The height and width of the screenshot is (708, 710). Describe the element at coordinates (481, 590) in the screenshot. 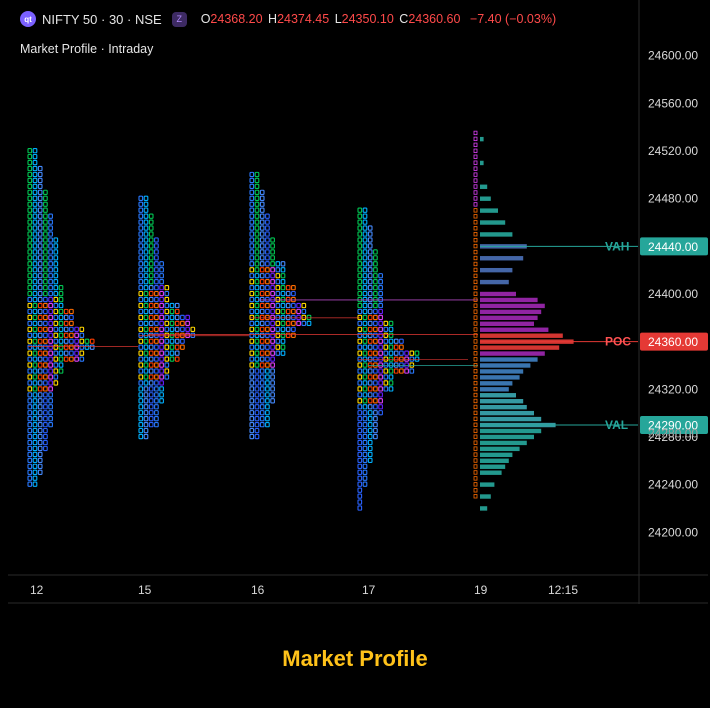

I see `x-tick-label: 19` at that location.